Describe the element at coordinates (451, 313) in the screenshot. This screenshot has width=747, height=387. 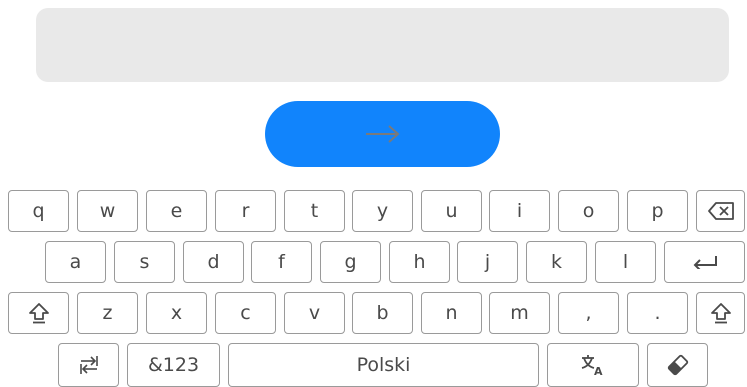
I see `key: n` at that location.